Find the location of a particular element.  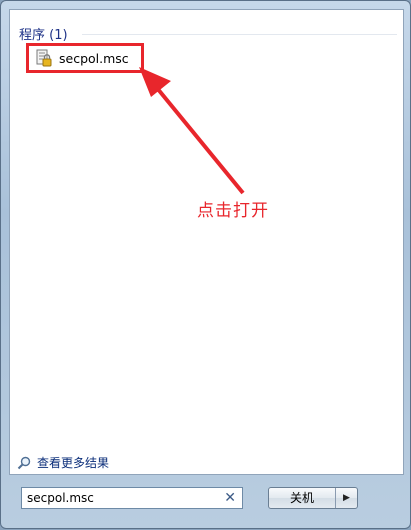

clear-icon: ✕ is located at coordinates (230, 498).